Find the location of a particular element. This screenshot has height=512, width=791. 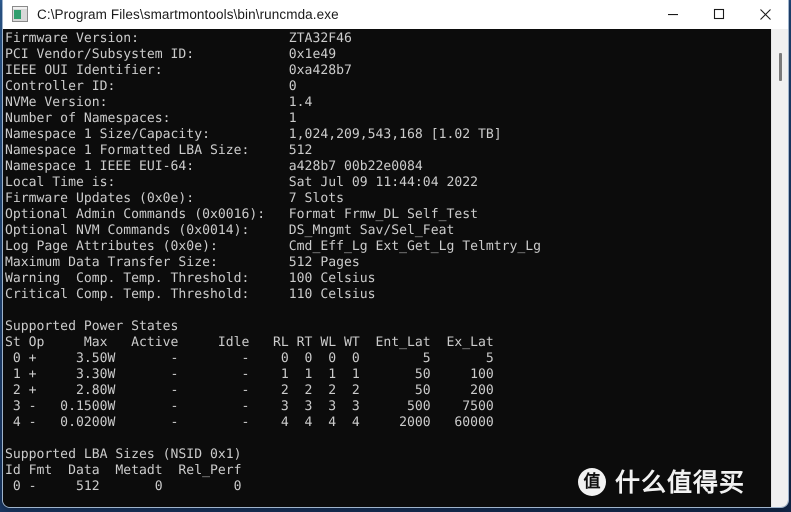

scrollbar-thumb is located at coordinates (780, 67).